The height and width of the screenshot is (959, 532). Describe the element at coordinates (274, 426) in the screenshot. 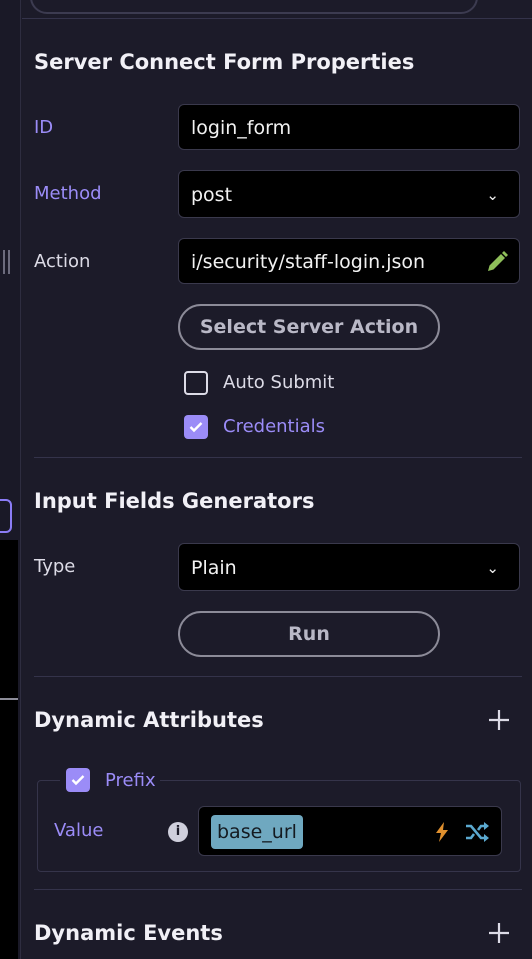

I see `credentials-label: Credentials` at that location.